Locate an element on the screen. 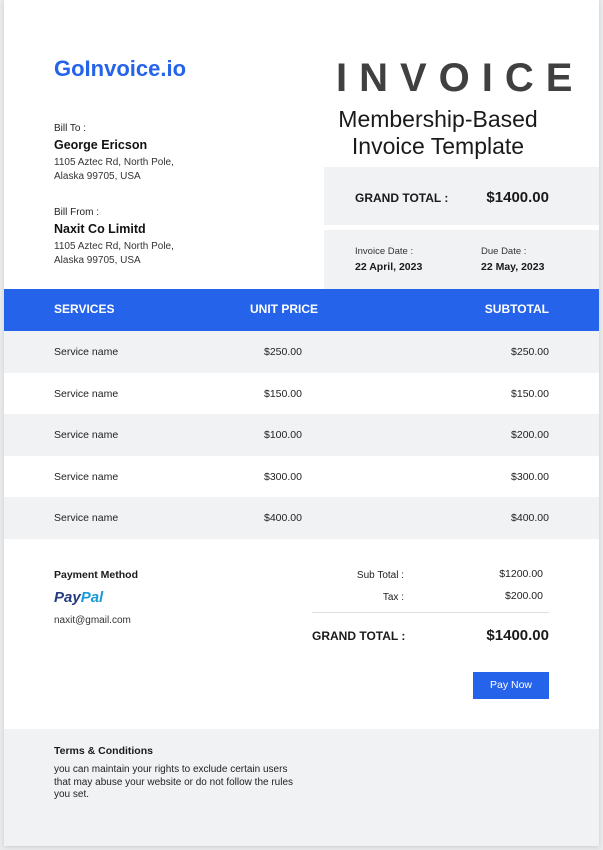 Image resolution: width=603 pixels, height=850 pixels. bill-to-address-line2: Alaska 99705, USA is located at coordinates (97, 176).